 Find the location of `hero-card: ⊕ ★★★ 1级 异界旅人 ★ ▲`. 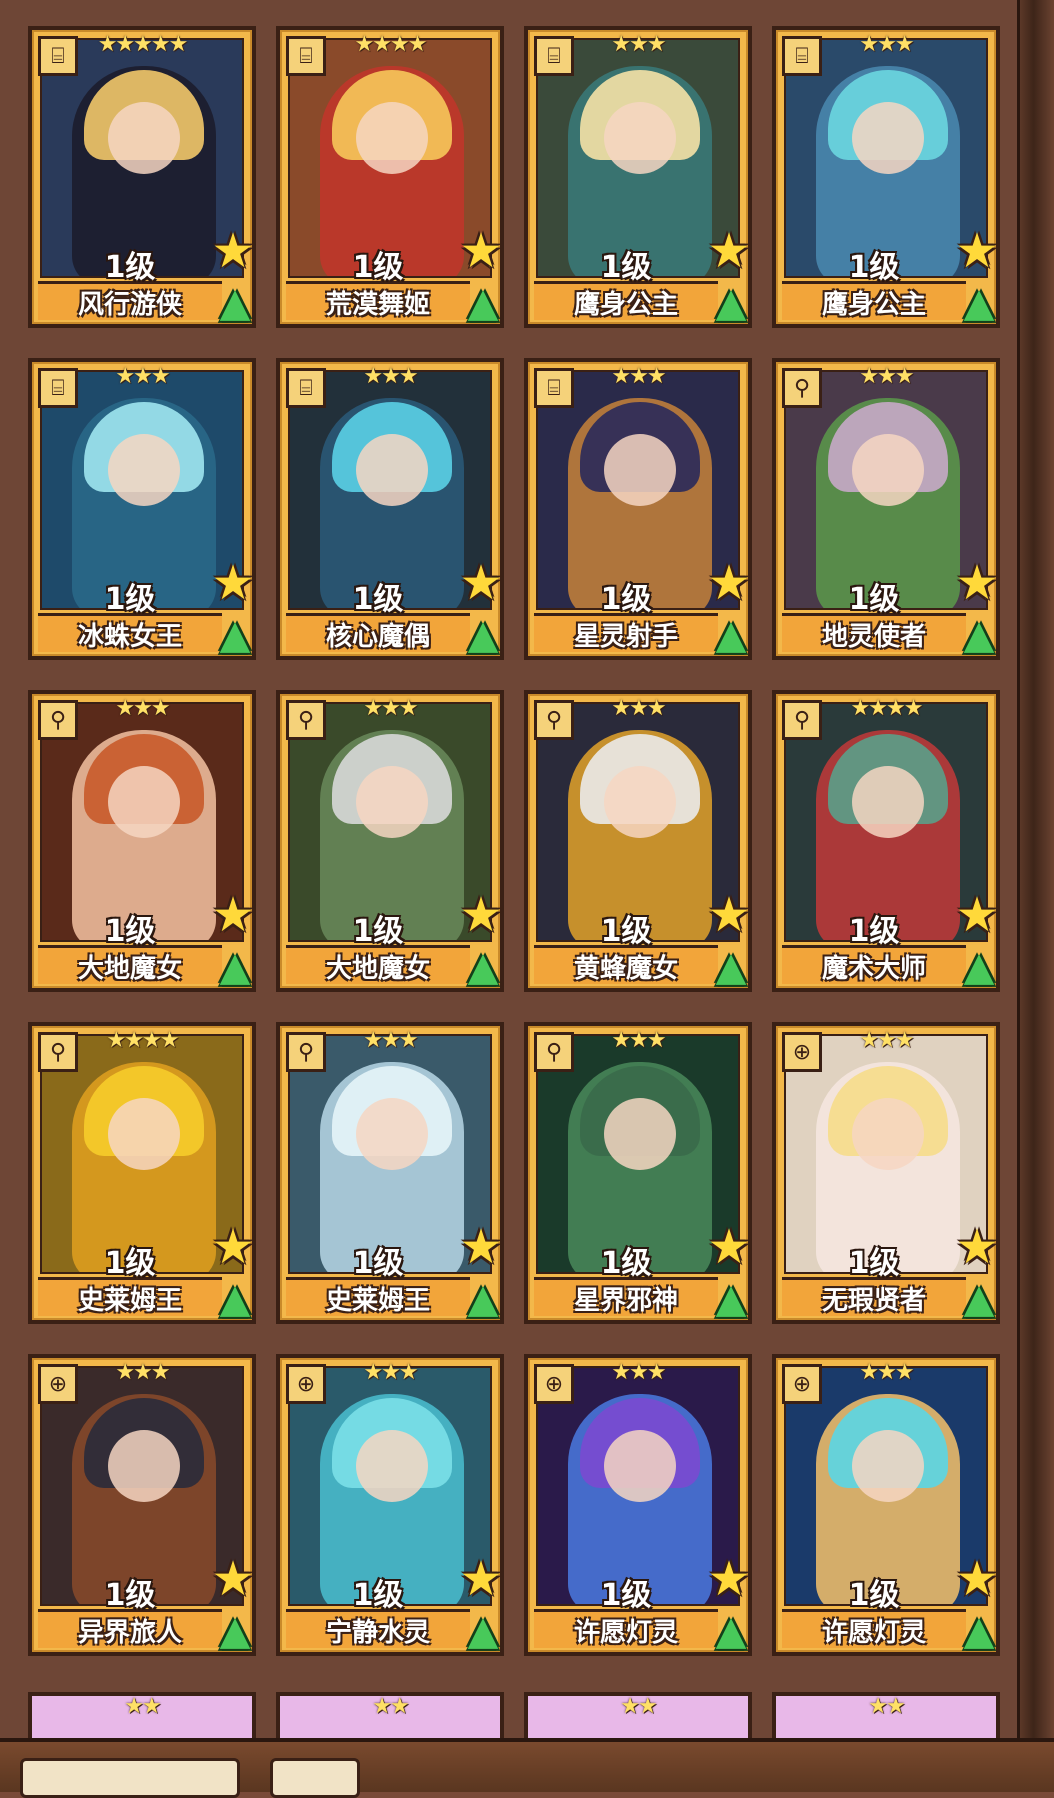

hero-card: ⊕ ★★★ 1级 异界旅人 ★ ▲ is located at coordinates (142, 1505).